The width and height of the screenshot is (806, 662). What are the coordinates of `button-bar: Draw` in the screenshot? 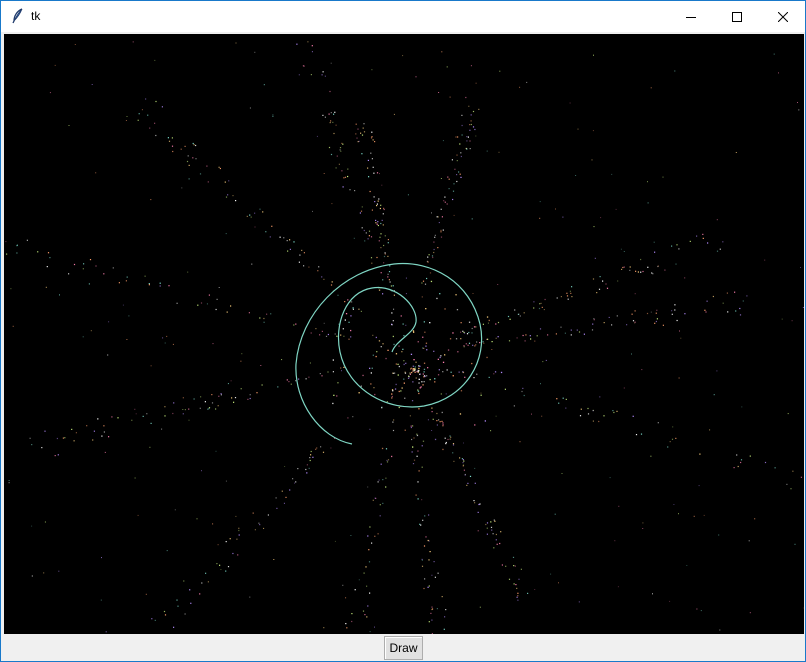 It's located at (403, 647).